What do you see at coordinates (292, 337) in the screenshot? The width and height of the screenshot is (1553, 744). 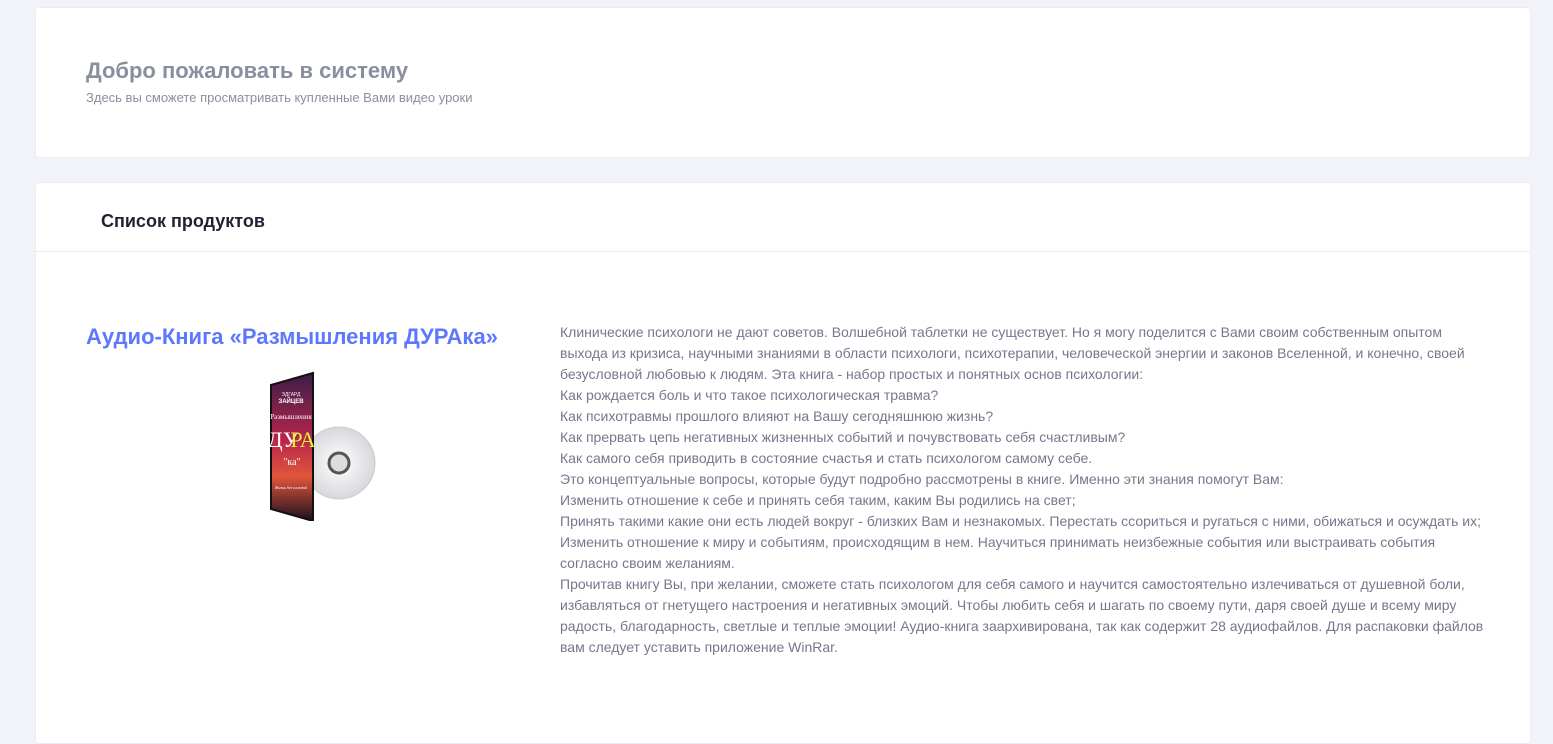 I see `product-title: Аудио-Книга «Размышления ДУРАка»` at bounding box center [292, 337].